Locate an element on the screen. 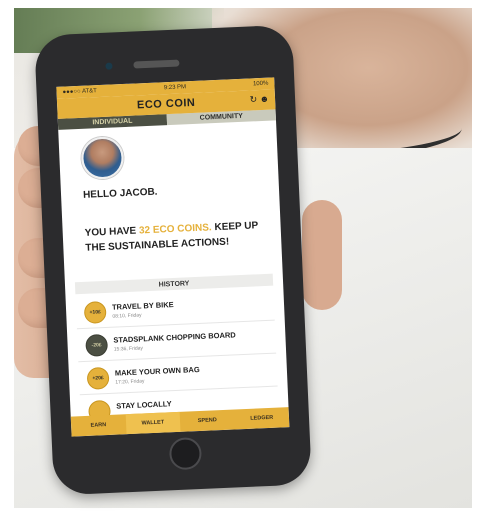 Image resolution: width=485 pixels, height=514 pixels. history-item-time: 17:20, Friday is located at coordinates (130, 382).